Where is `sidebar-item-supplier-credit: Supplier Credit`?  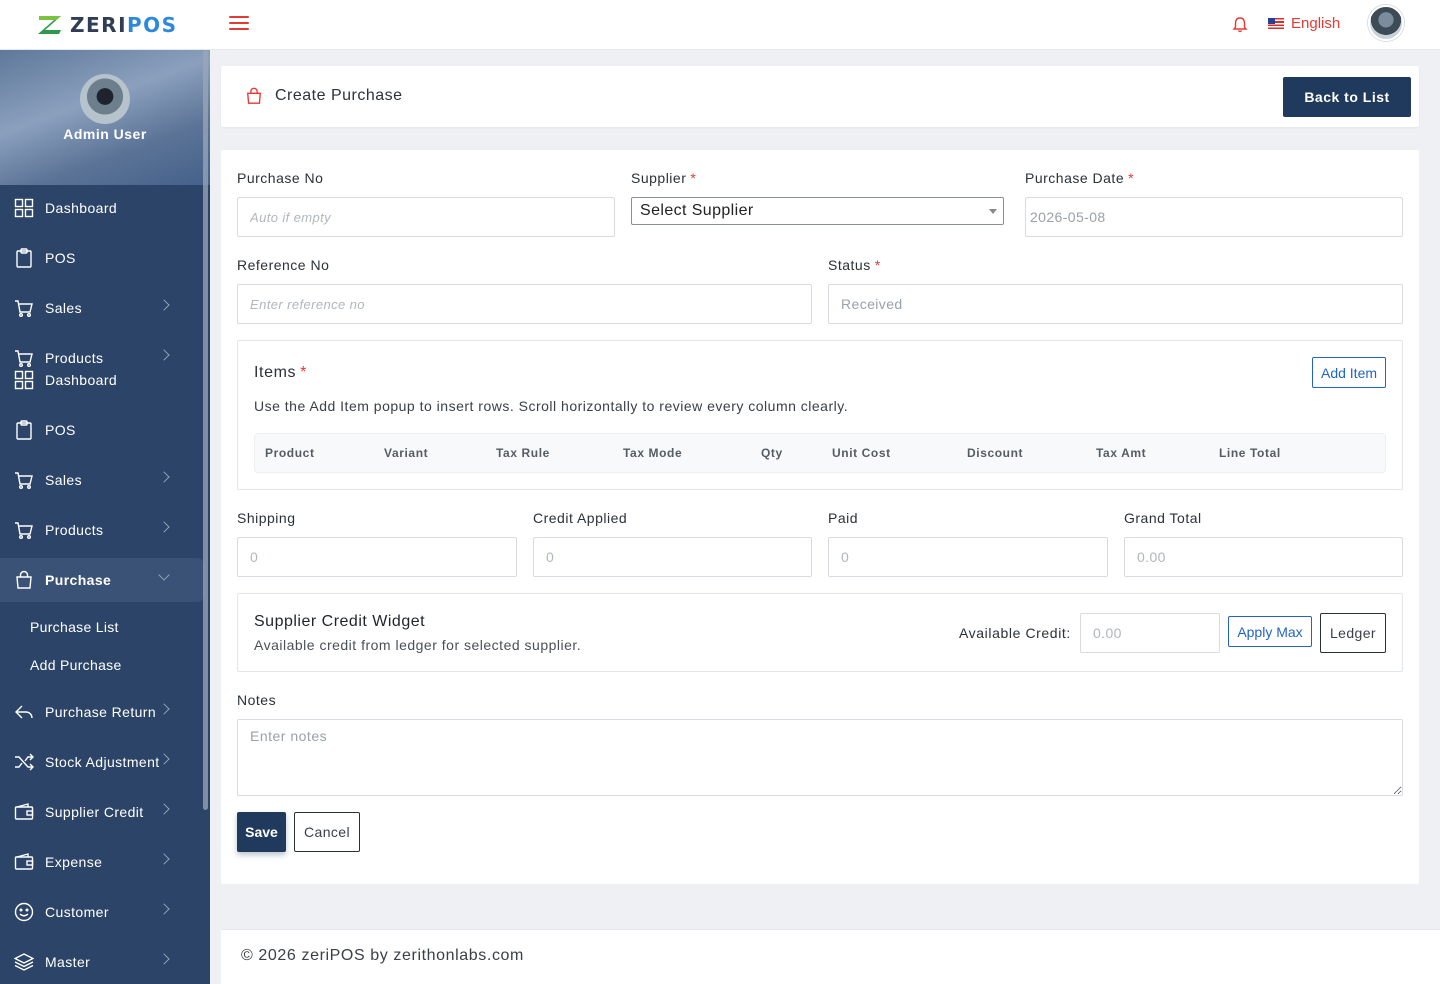 sidebar-item-supplier-credit: Supplier Credit is located at coordinates (102, 812).